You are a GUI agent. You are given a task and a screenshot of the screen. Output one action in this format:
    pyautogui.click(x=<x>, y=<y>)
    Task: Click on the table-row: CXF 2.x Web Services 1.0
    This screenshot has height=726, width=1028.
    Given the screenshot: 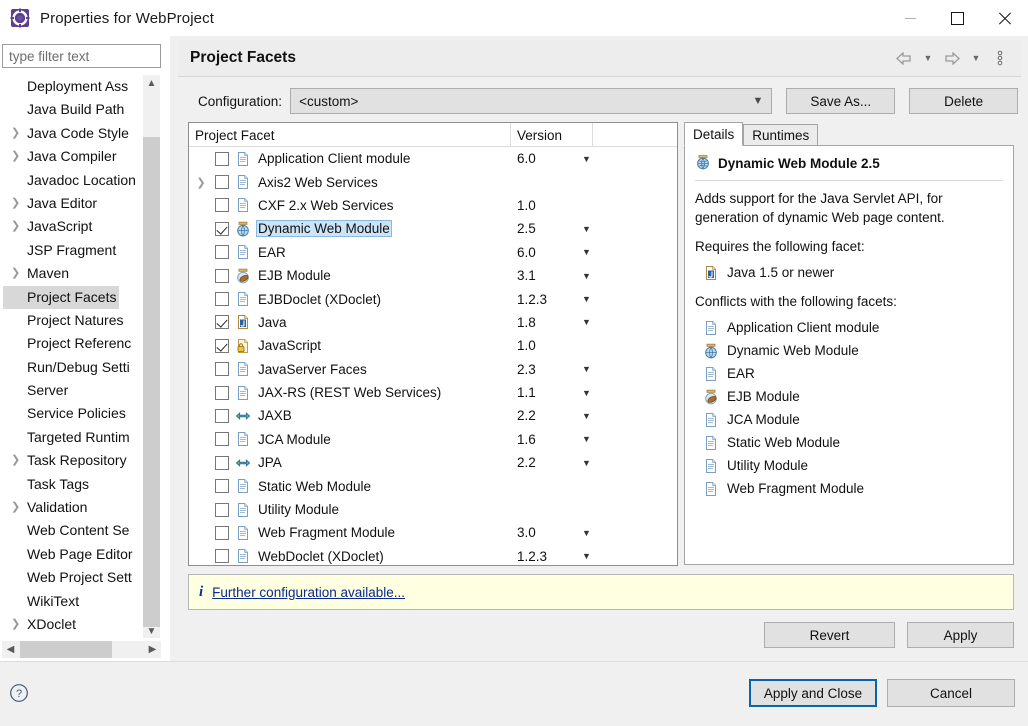 What is the action you would take?
    pyautogui.click(x=433, y=205)
    